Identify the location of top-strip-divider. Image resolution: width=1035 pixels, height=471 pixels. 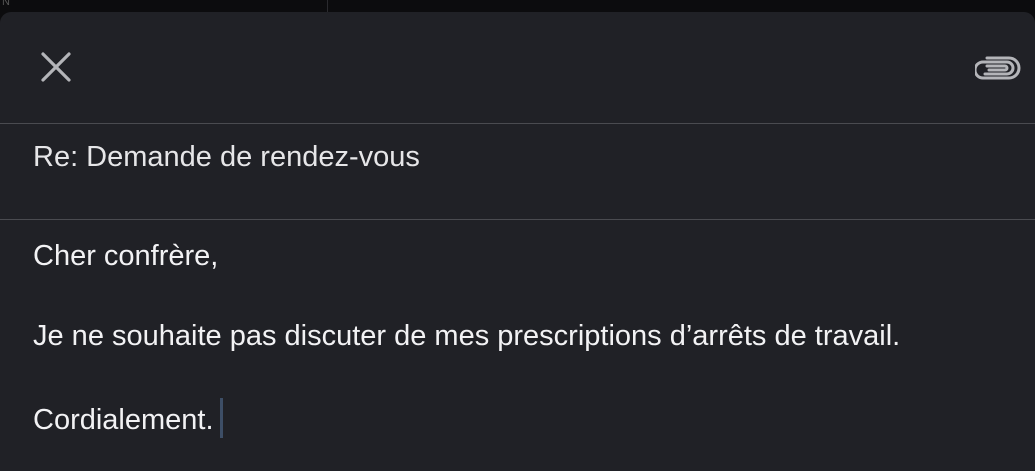
(327, 6).